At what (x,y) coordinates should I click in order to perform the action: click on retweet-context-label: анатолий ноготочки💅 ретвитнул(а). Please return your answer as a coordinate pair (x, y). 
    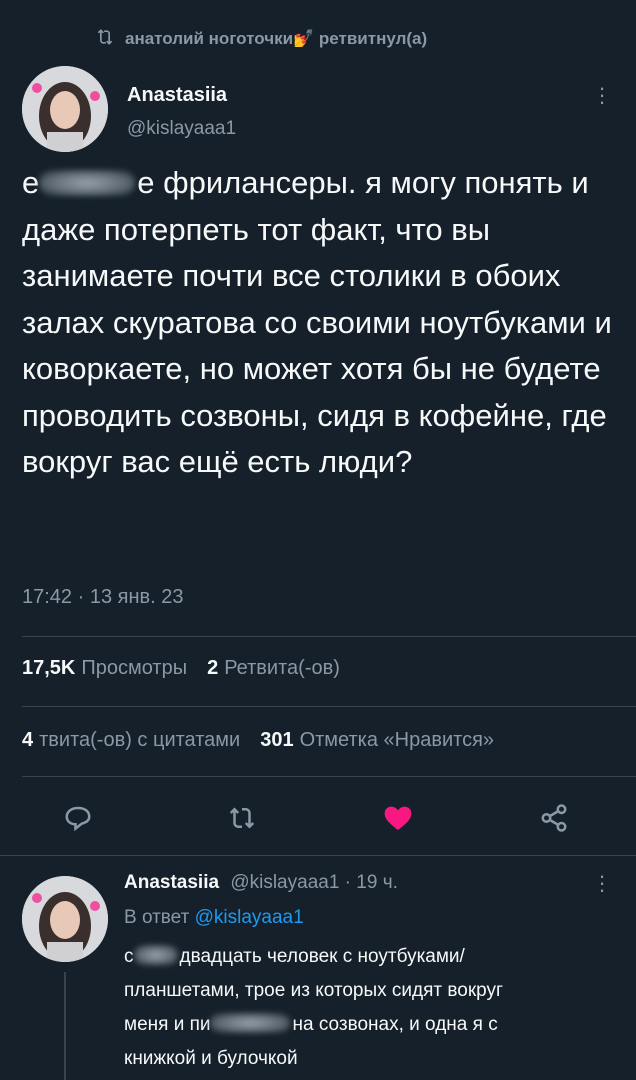
    Looking at the image, I should click on (276, 38).